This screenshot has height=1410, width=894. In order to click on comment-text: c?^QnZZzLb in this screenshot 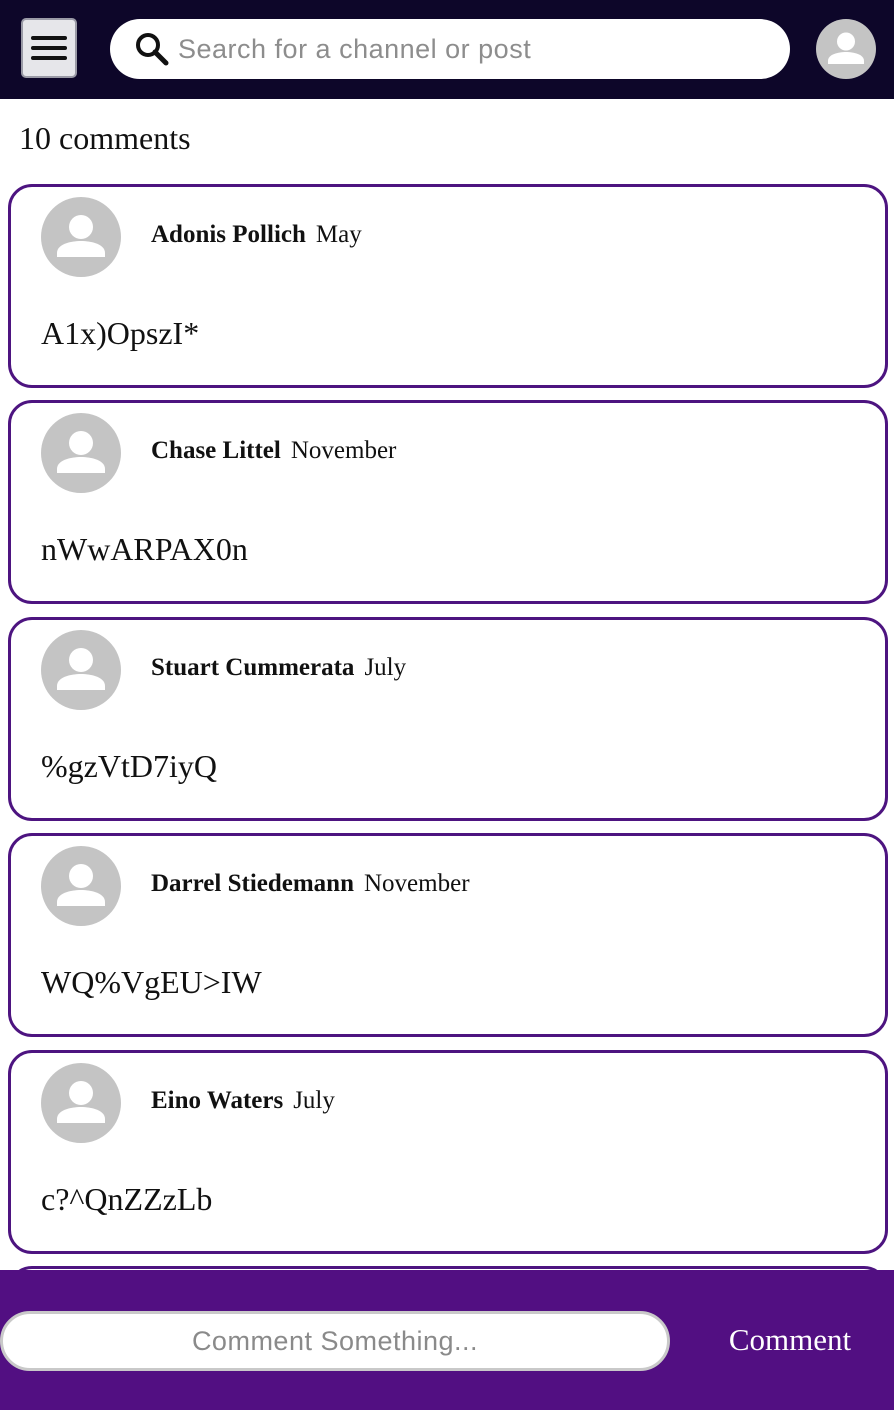, I will do `click(127, 1199)`.